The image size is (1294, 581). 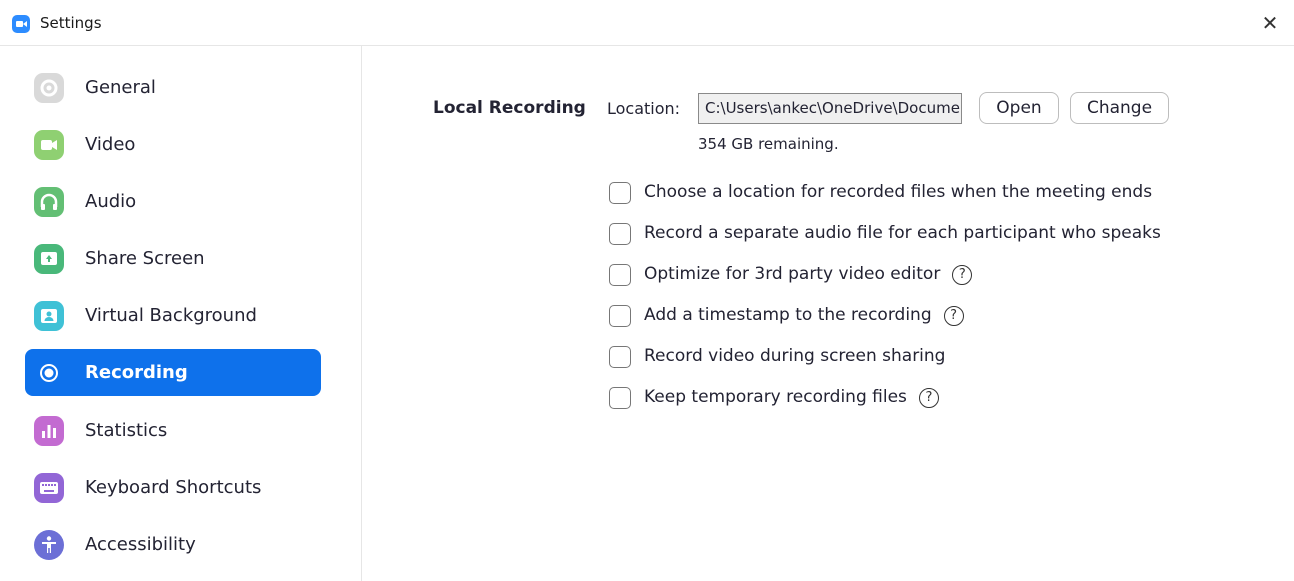 I want to click on sidebar-item-label: Keyboard Shortcuts, so click(x=173, y=487).